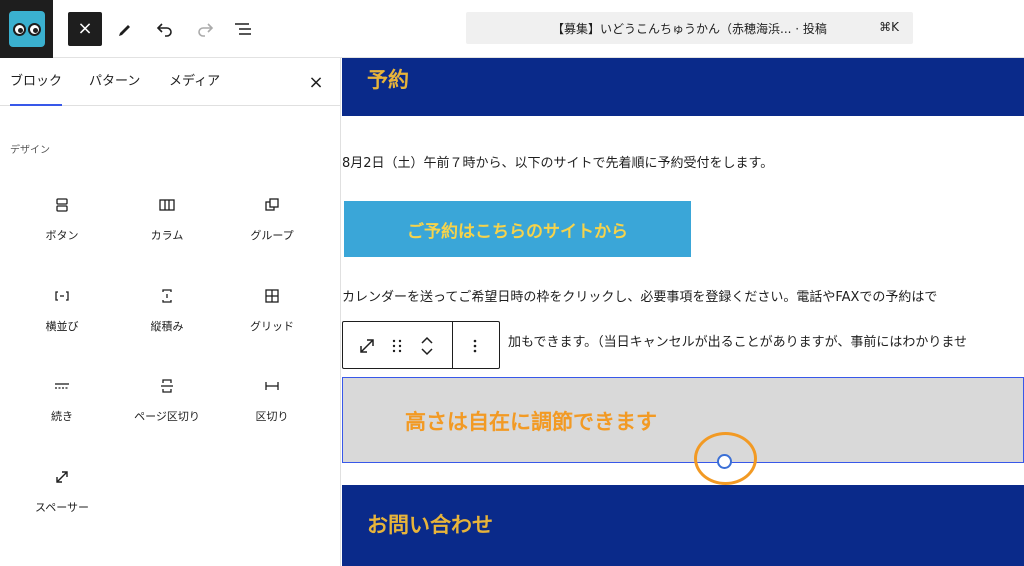 This screenshot has height=566, width=1024. What do you see at coordinates (452, 345) in the screenshot?
I see `toolbar-divider` at bounding box center [452, 345].